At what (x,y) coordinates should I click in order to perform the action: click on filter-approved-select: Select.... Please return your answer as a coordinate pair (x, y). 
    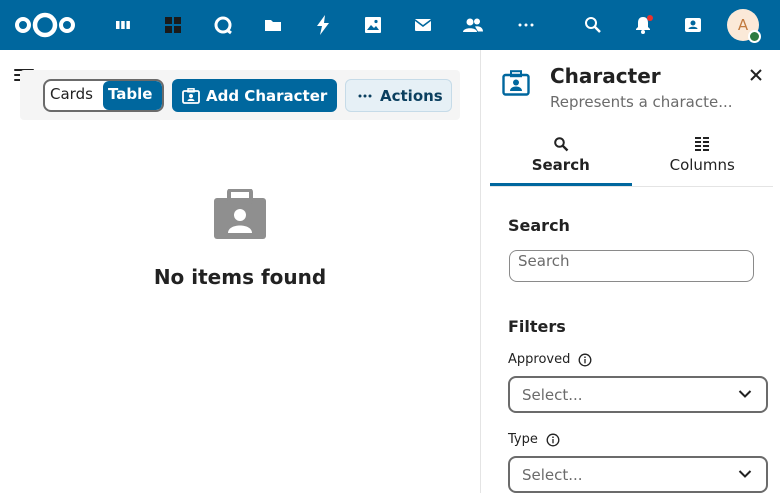
    Looking at the image, I should click on (638, 394).